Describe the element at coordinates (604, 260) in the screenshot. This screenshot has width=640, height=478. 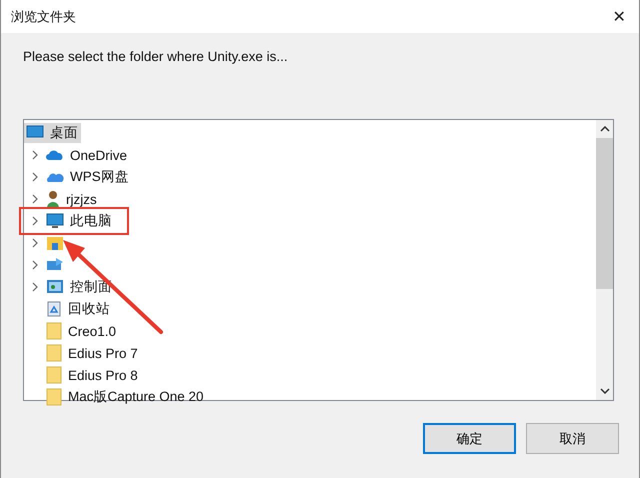
I see `scrollbar` at that location.